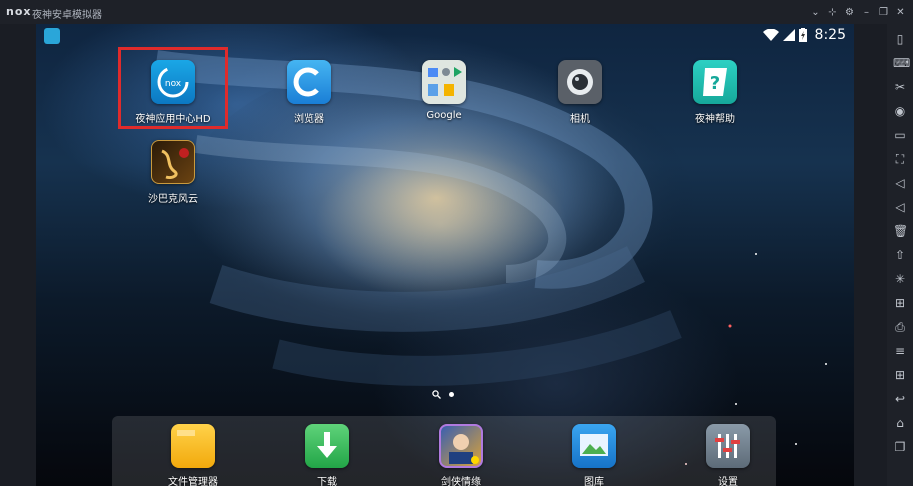 The width and height of the screenshot is (913, 486). I want to click on add-icon: ⊞, so click(900, 375).